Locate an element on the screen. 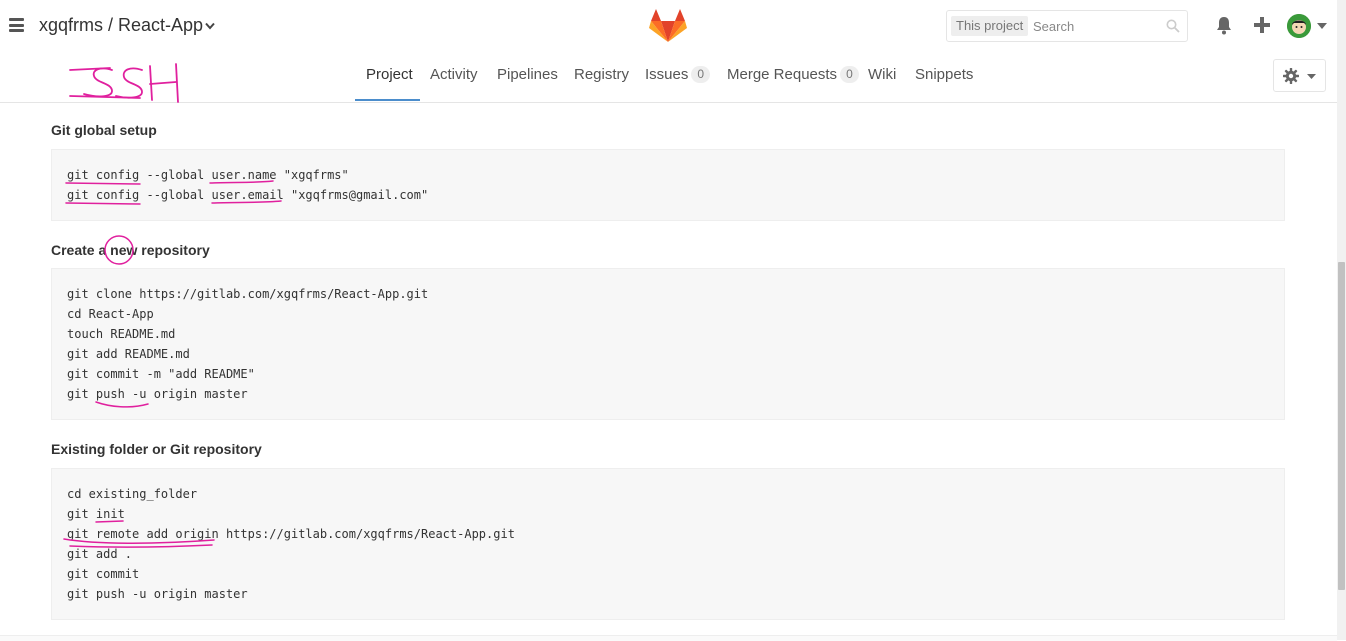 The width and height of the screenshot is (1346, 641). tab-project: Project is located at coordinates (389, 74).